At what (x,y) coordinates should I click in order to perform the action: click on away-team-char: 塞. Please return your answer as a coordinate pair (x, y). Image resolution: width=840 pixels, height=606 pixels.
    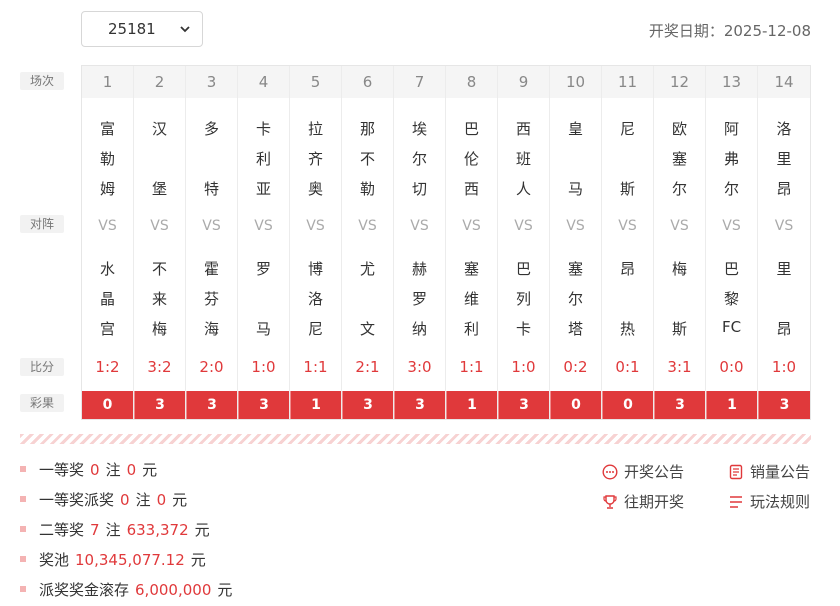
    Looking at the image, I should click on (471, 269).